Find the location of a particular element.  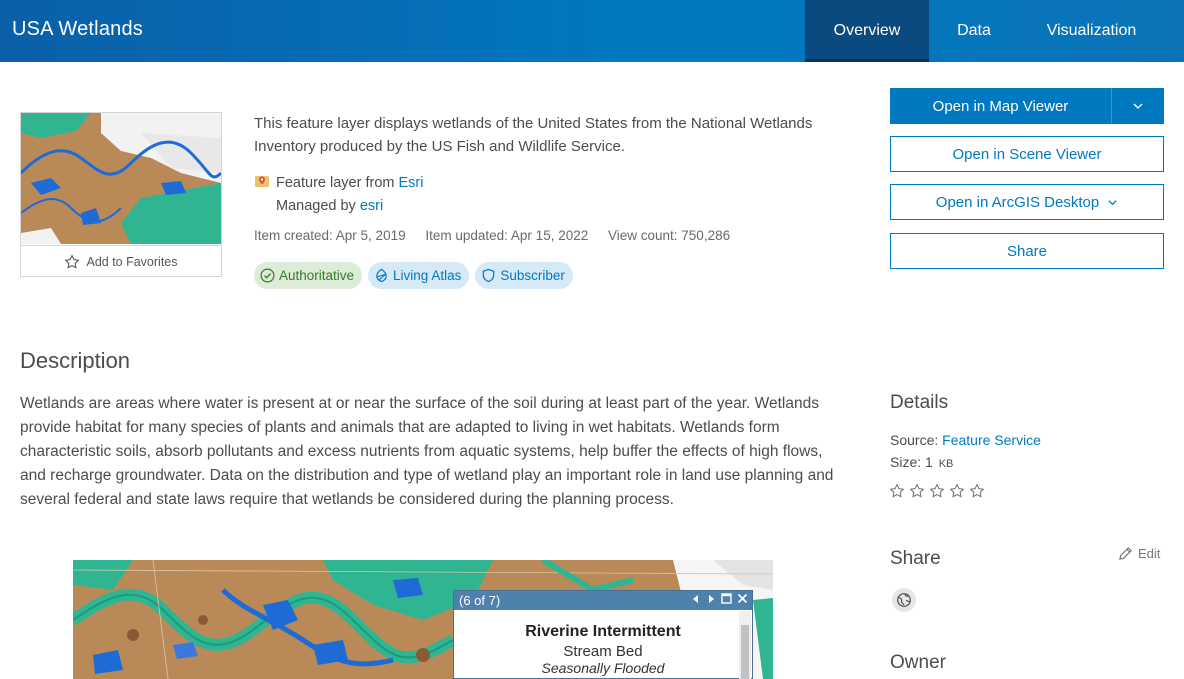

layer-type-prefix: Feature layer from is located at coordinates (335, 183).